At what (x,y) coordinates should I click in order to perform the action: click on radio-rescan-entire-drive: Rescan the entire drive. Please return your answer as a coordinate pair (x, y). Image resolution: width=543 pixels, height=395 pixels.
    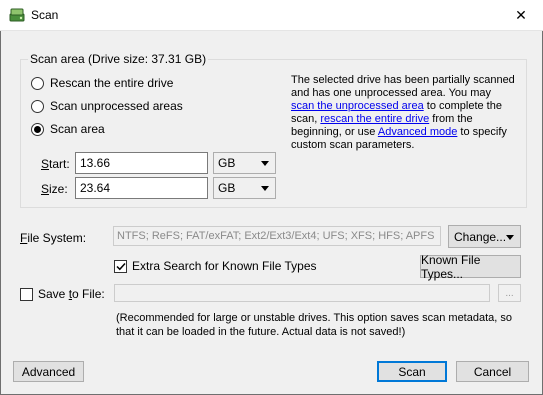
    Looking at the image, I should click on (102, 83).